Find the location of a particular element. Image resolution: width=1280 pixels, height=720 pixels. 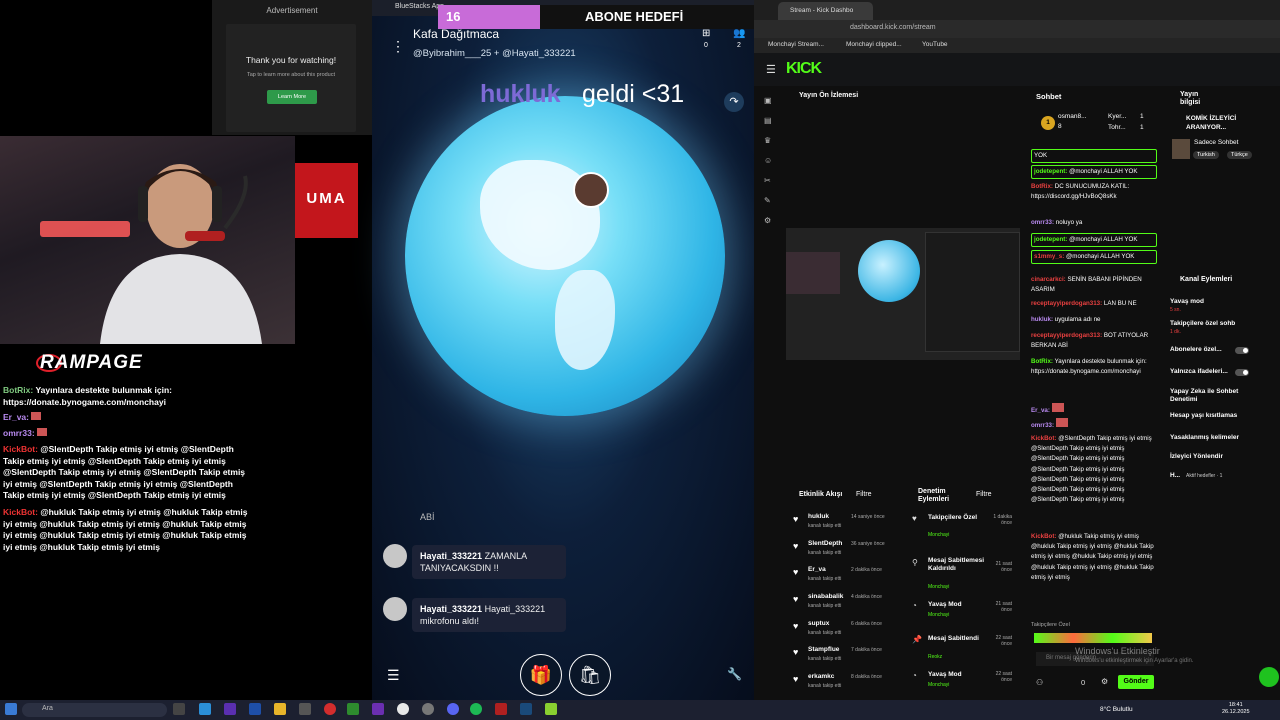

settings-icon: ⚙ is located at coordinates (767, 220).